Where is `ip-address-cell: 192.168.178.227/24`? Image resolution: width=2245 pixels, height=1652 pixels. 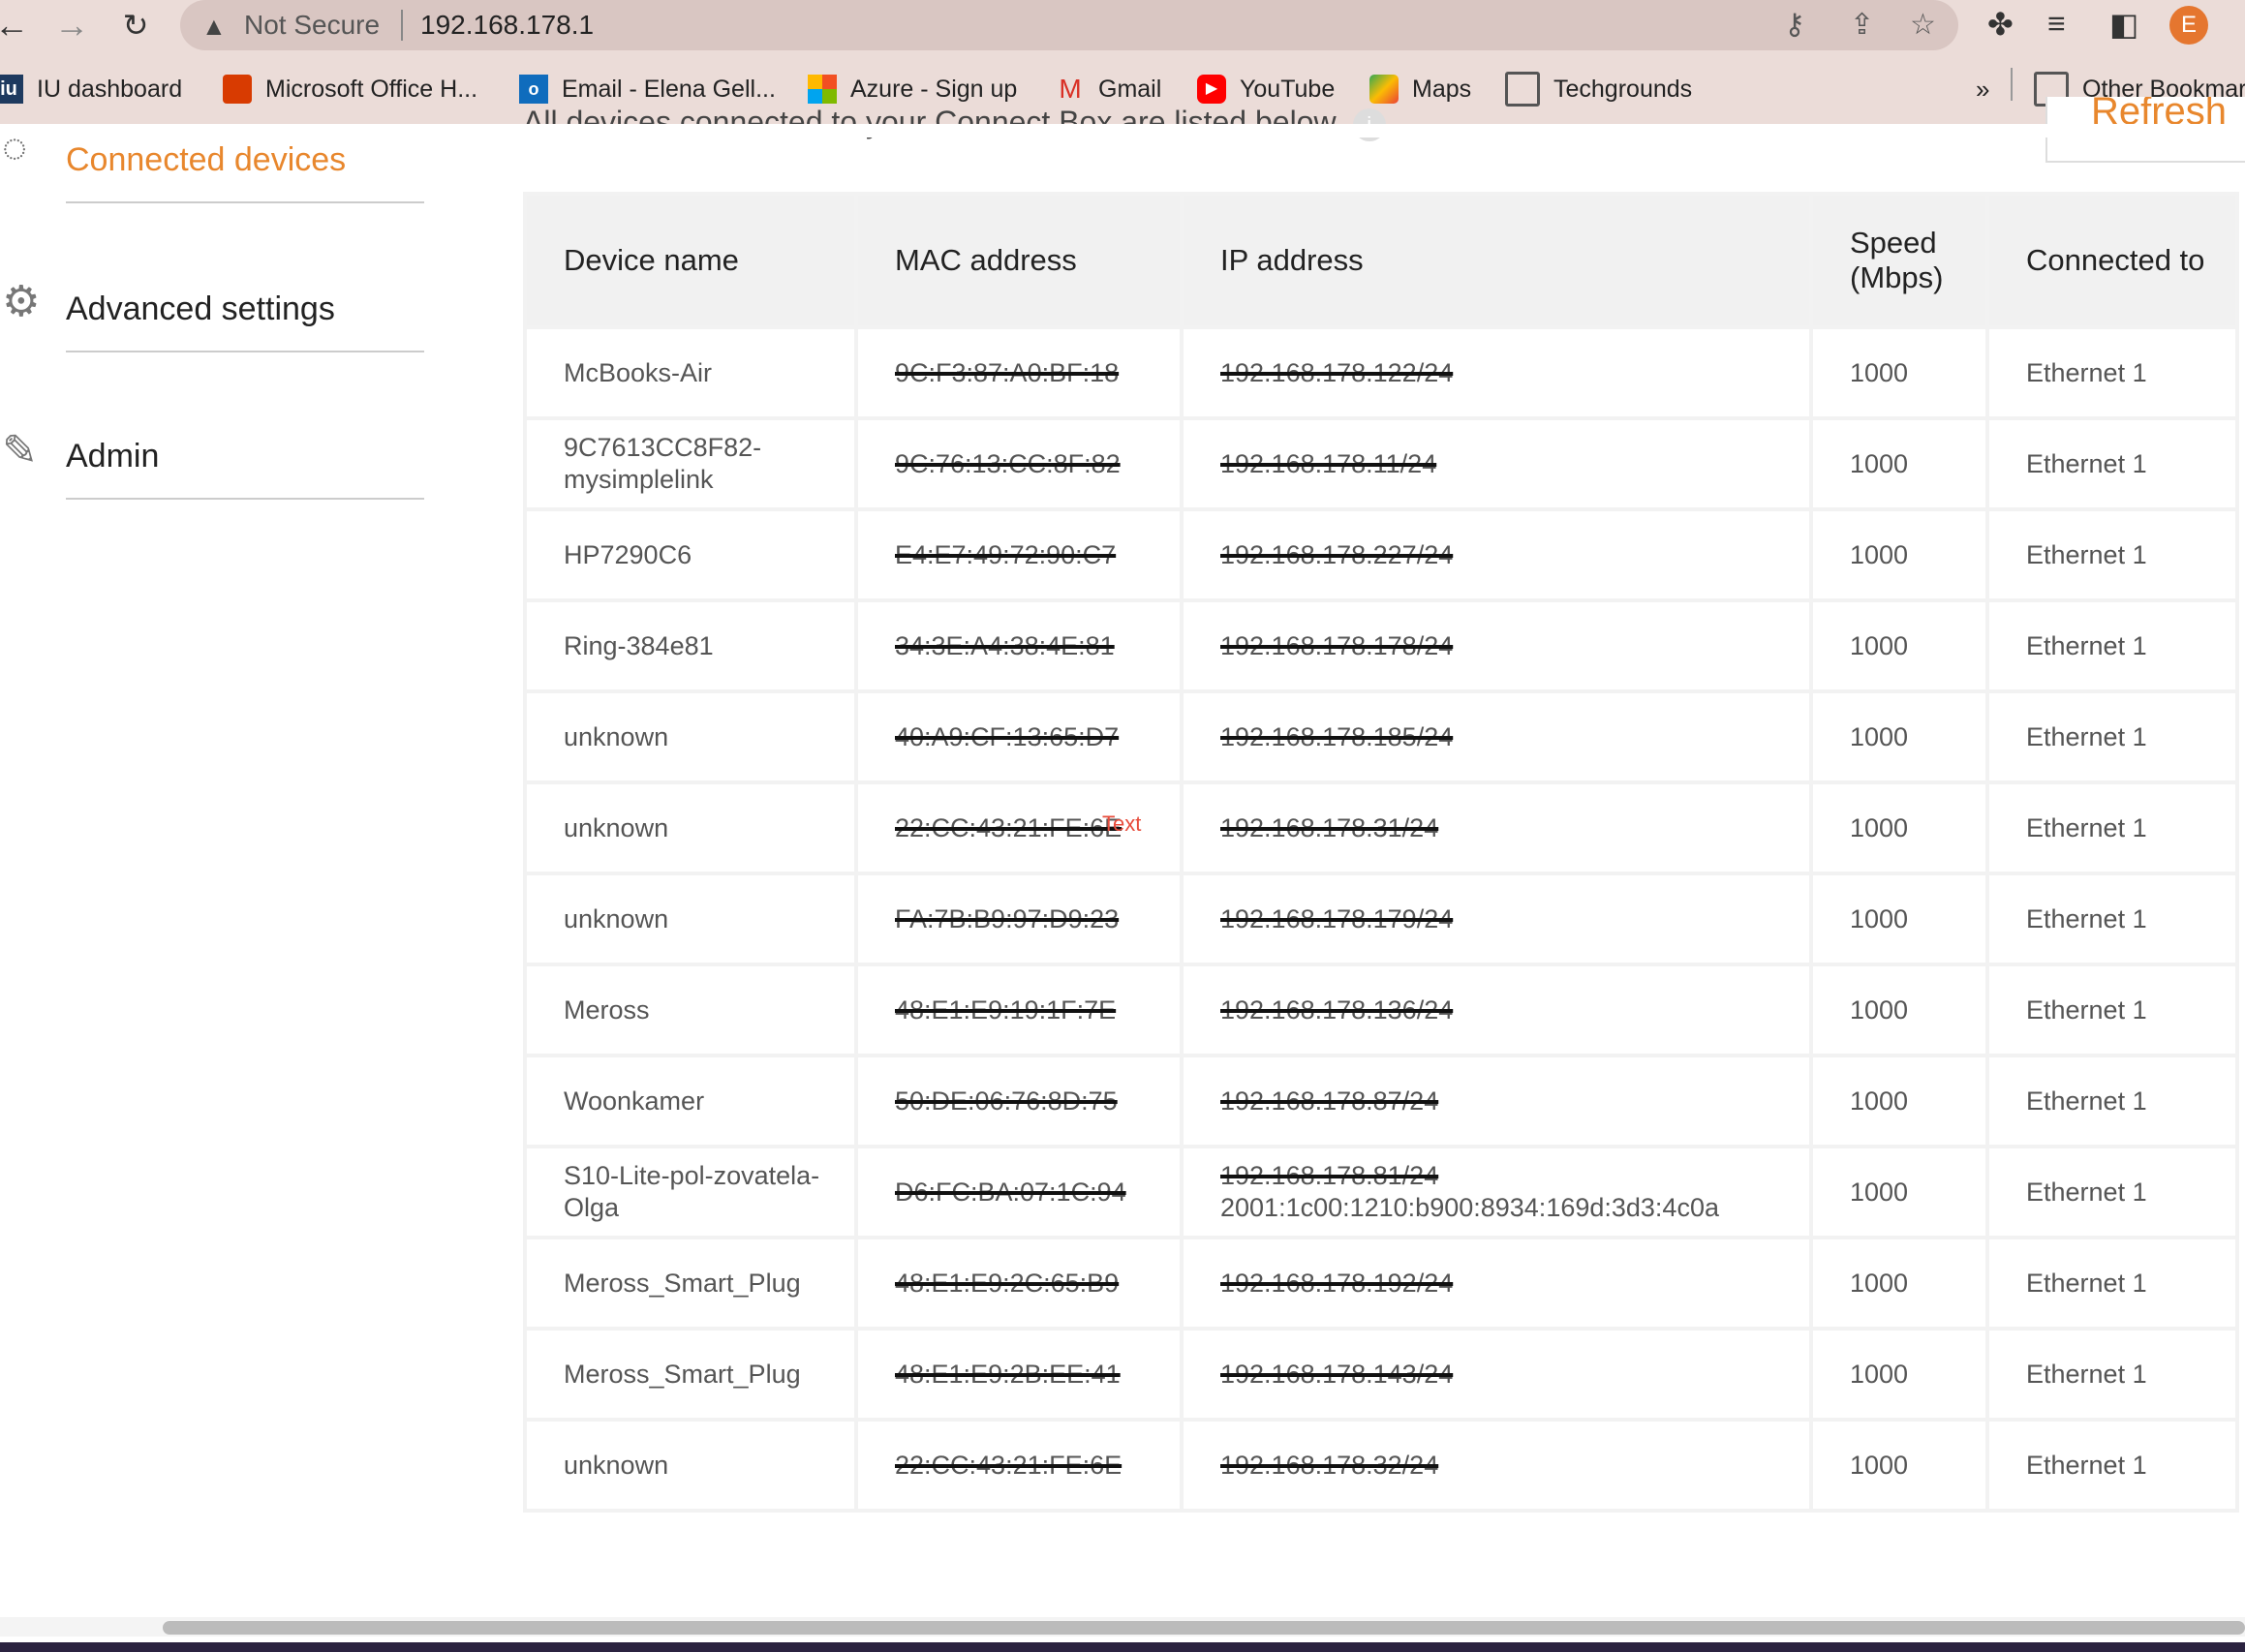
ip-address-cell: 192.168.178.227/24 is located at coordinates (1496, 554).